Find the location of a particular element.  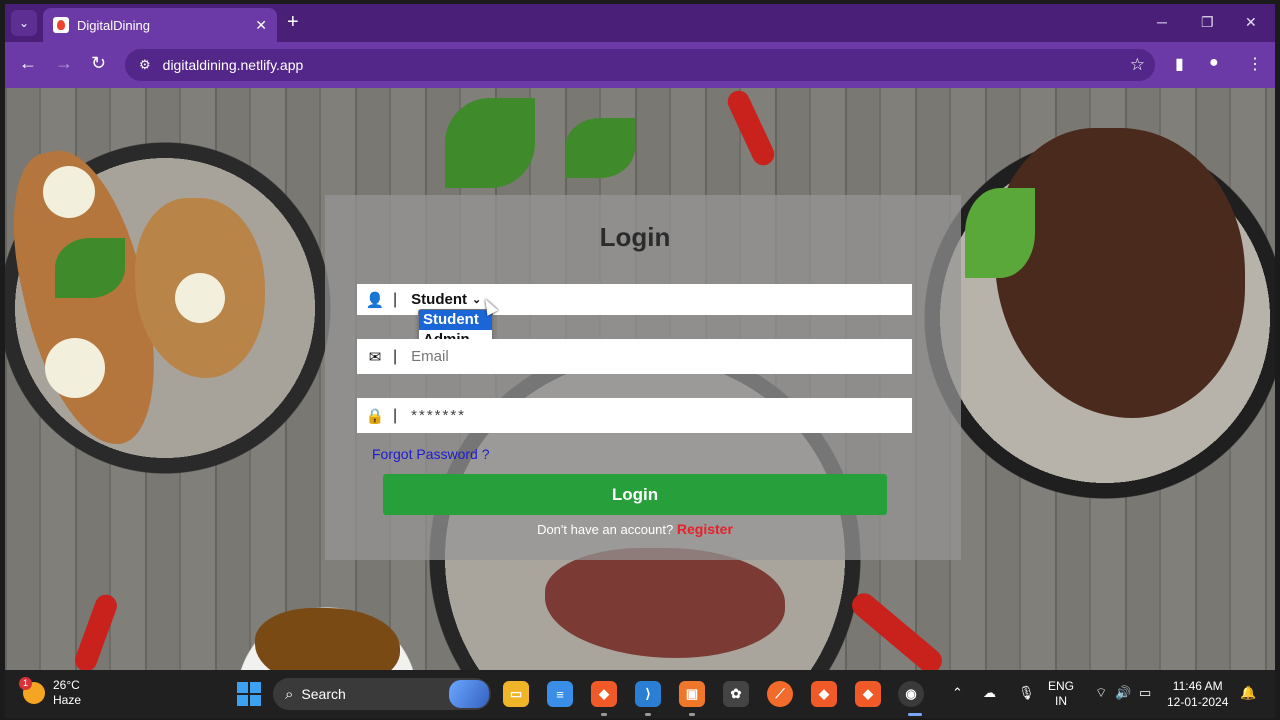

search-icon: ⌕ is located at coordinates (289, 694).